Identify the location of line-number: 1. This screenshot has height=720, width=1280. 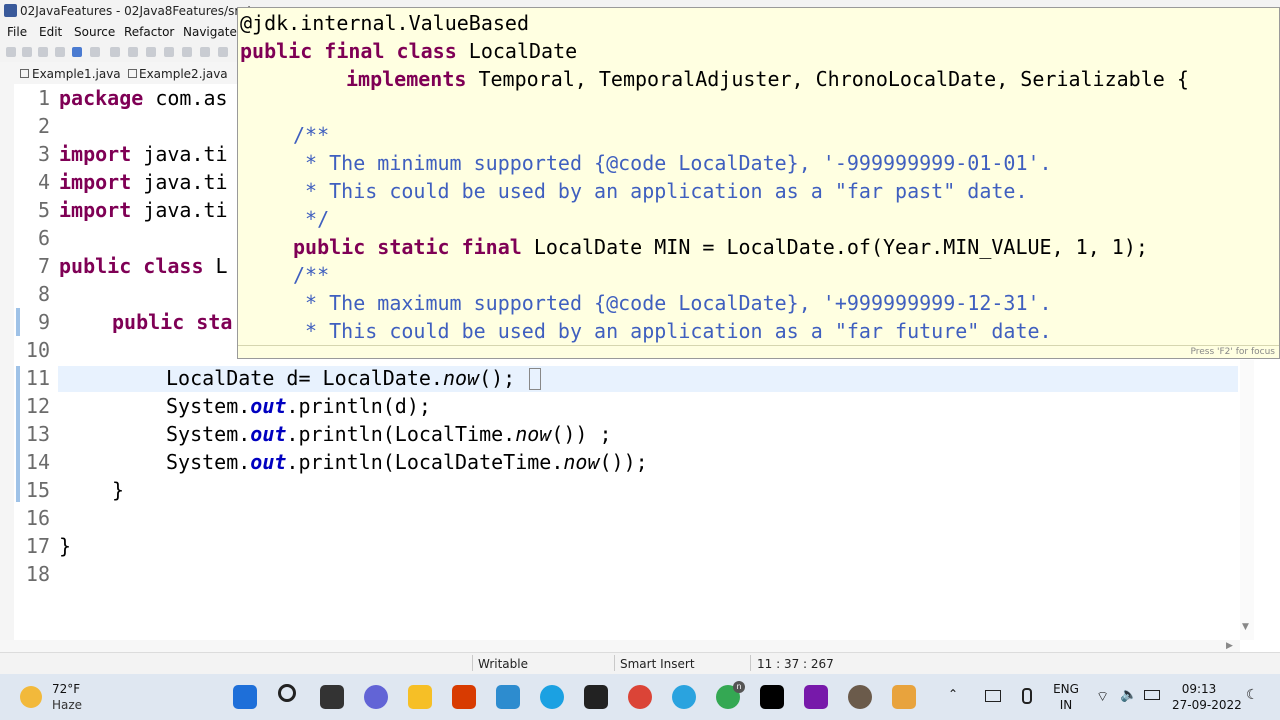
(43, 98).